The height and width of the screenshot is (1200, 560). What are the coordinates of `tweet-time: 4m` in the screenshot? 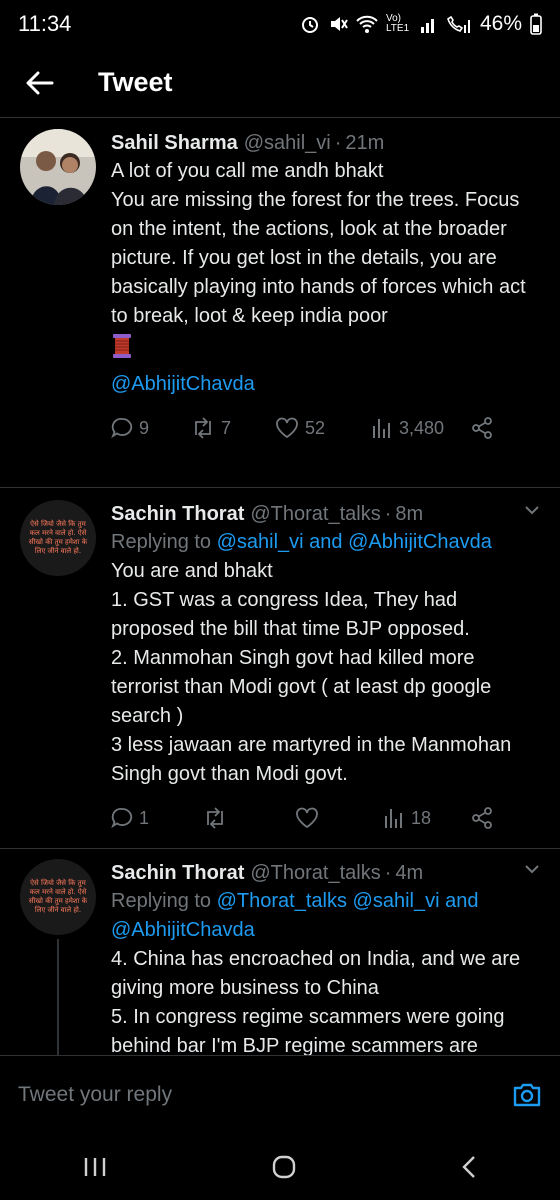 It's located at (409, 873).